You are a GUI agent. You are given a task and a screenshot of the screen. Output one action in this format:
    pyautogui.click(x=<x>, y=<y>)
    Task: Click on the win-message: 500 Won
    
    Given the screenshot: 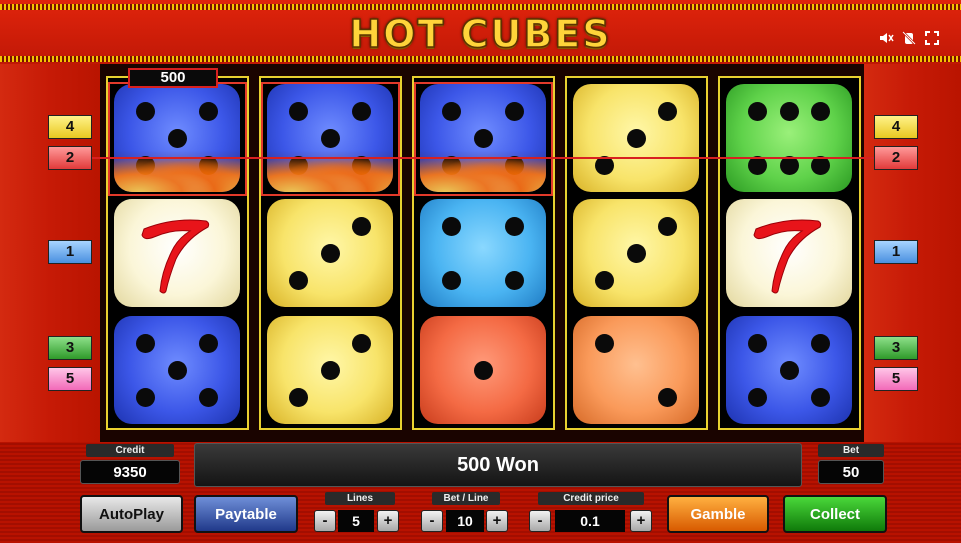 What is the action you would take?
    pyautogui.click(x=498, y=465)
    